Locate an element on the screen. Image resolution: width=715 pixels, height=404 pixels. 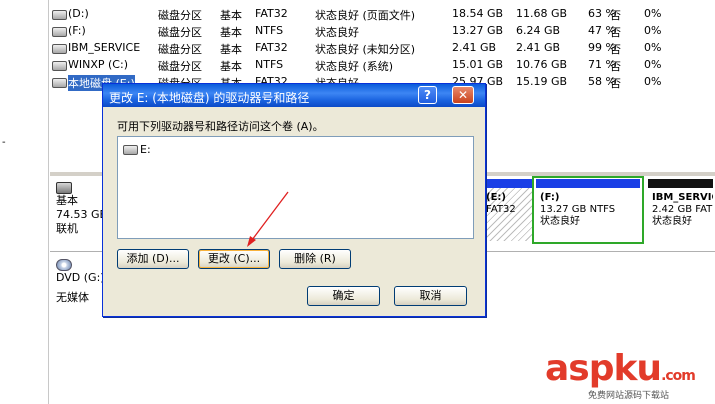
watermark-tagline: 免费网站源码下载站 is located at coordinates (629, 396).